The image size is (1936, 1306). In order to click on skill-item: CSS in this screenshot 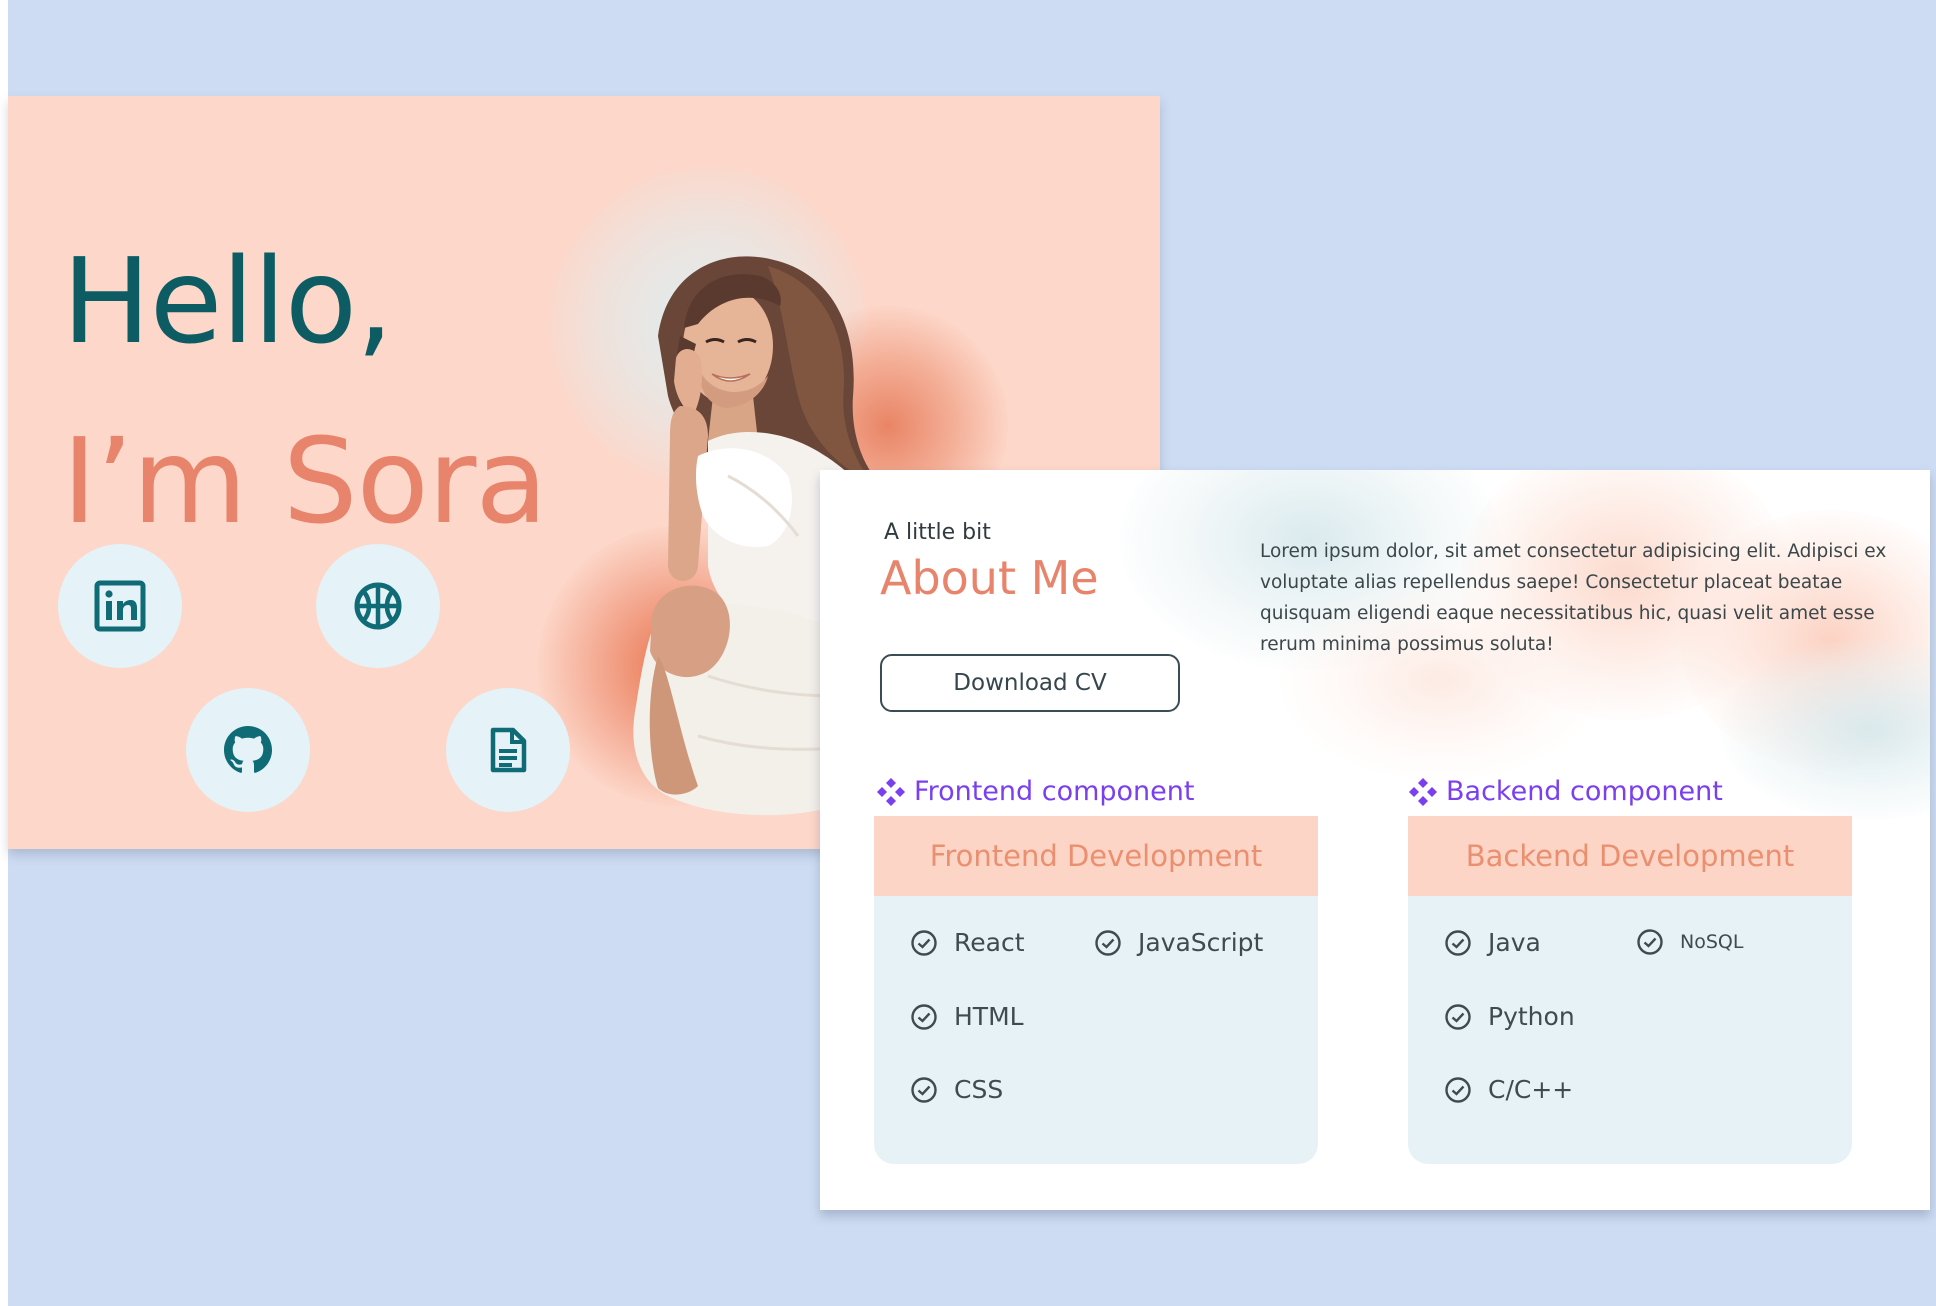, I will do `click(956, 1089)`.